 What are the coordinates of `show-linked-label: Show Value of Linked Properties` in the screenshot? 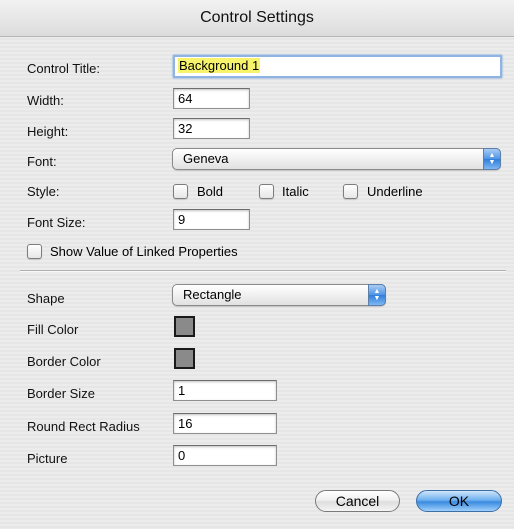 It's located at (144, 251).